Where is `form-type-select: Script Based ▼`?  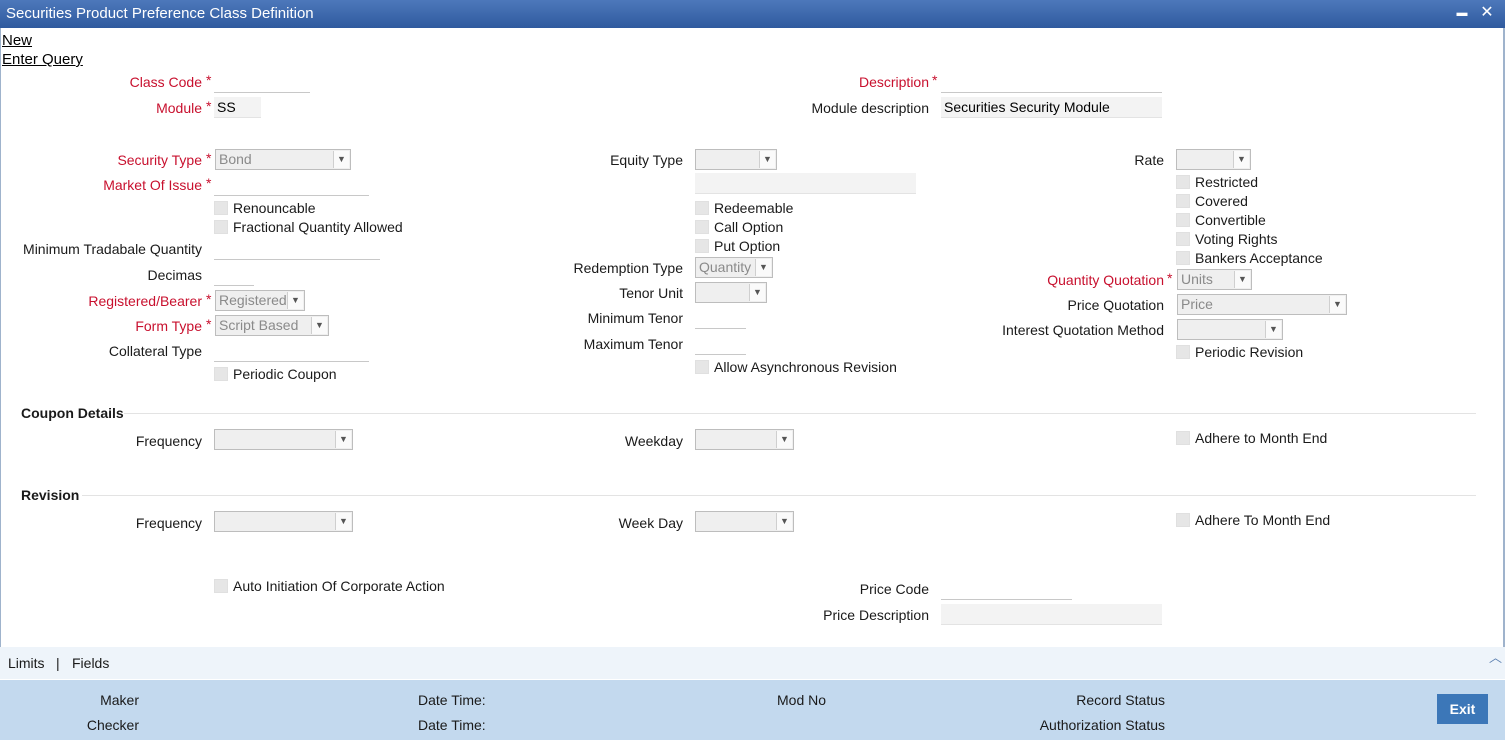
form-type-select: Script Based ▼ is located at coordinates (272, 325).